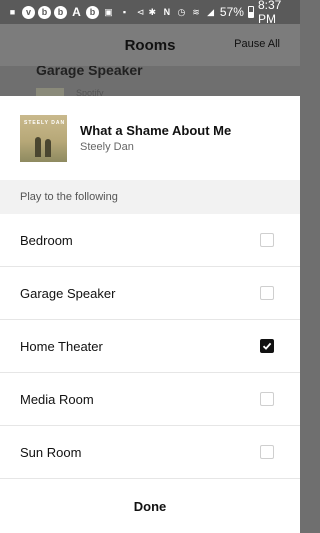  I want to click on bluetooth-icon: ✱, so click(152, 11).